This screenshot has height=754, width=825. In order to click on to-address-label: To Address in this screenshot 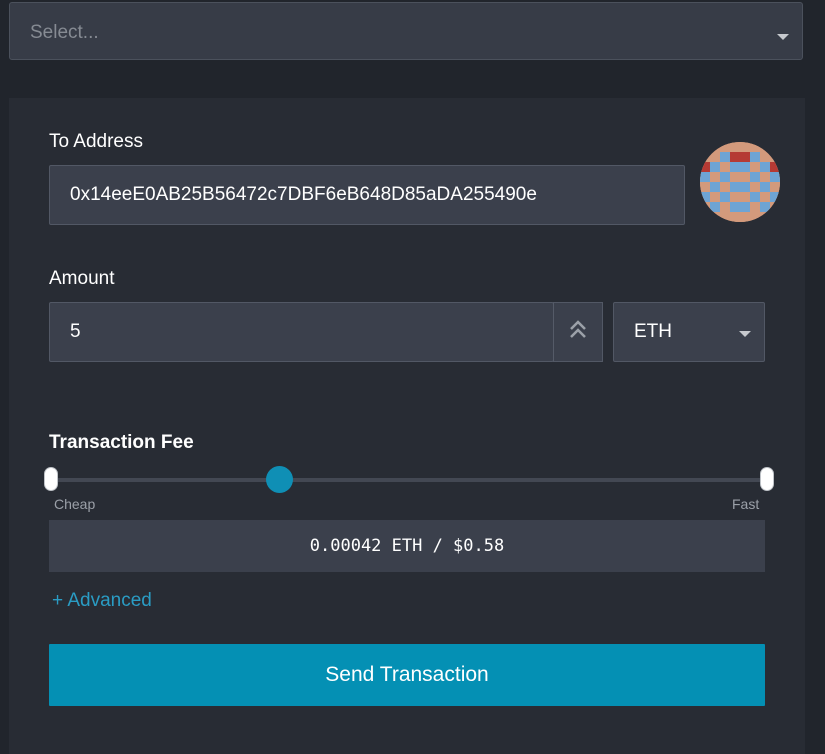, I will do `click(96, 141)`.